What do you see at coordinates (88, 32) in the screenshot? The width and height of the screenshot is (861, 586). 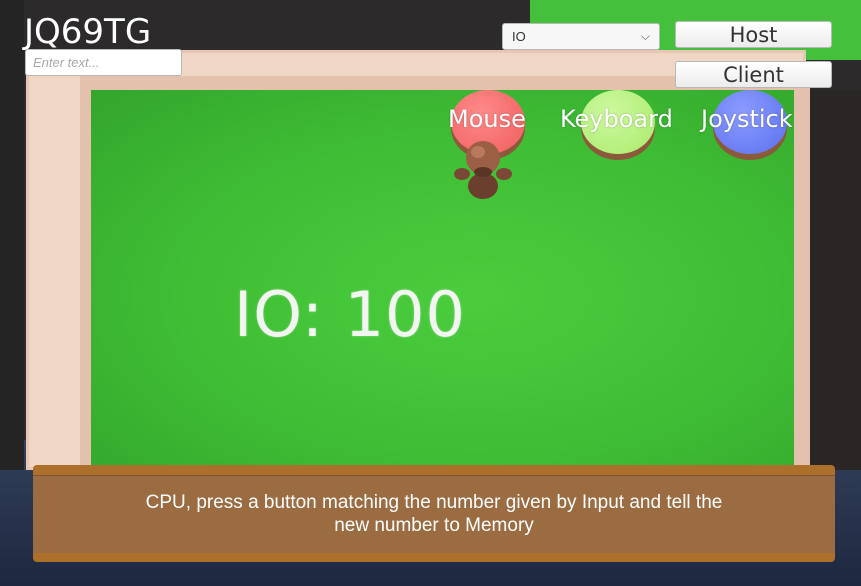 I see `room-code: JQ69TG` at bounding box center [88, 32].